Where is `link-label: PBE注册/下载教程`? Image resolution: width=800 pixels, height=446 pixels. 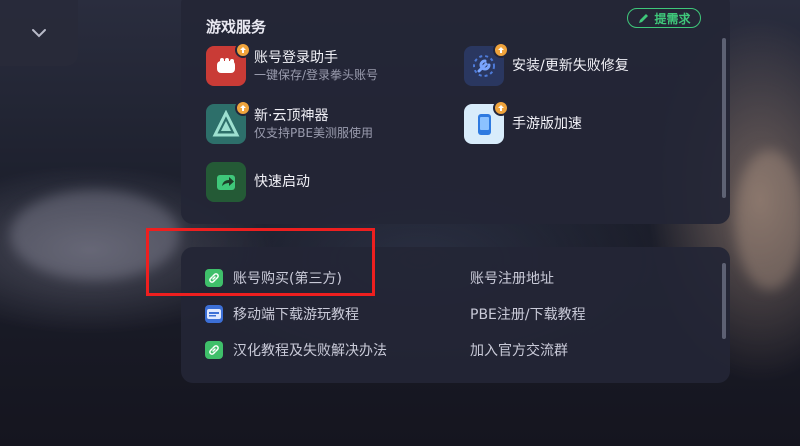 link-label: PBE注册/下载教程 is located at coordinates (528, 315).